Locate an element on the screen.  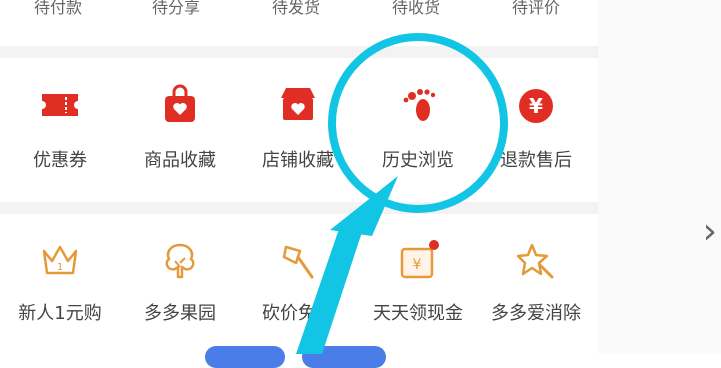
coupon-label: 优惠券 is located at coordinates (60, 160).